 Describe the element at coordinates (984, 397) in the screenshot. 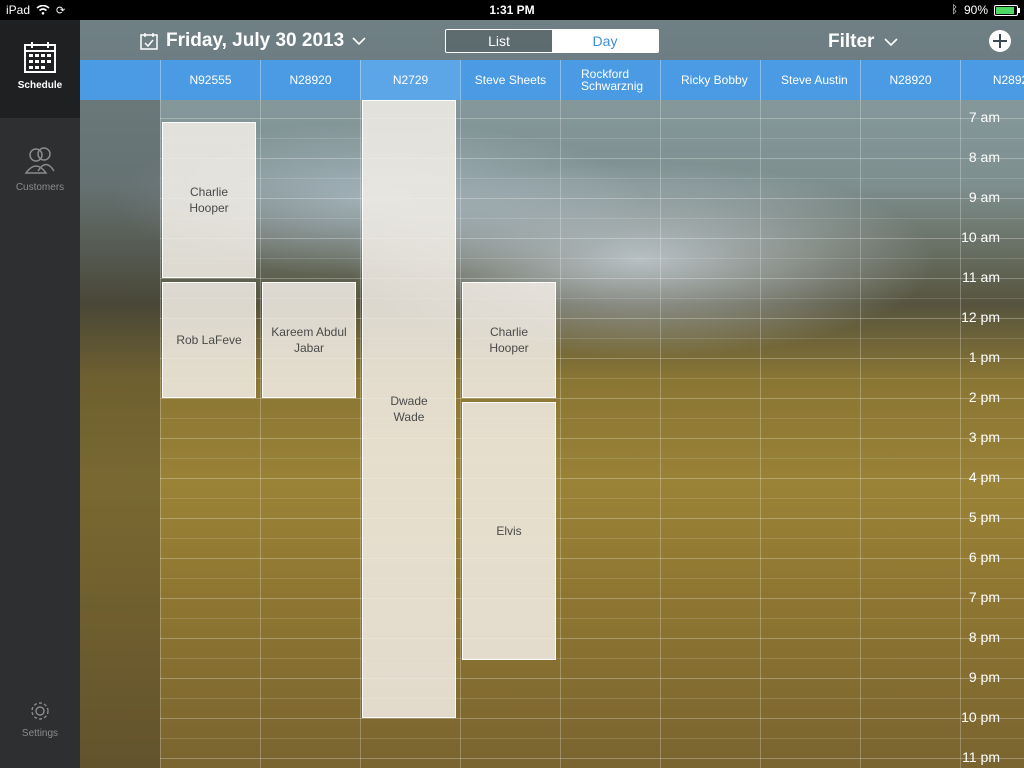

I see `time-label: 2 pm` at that location.